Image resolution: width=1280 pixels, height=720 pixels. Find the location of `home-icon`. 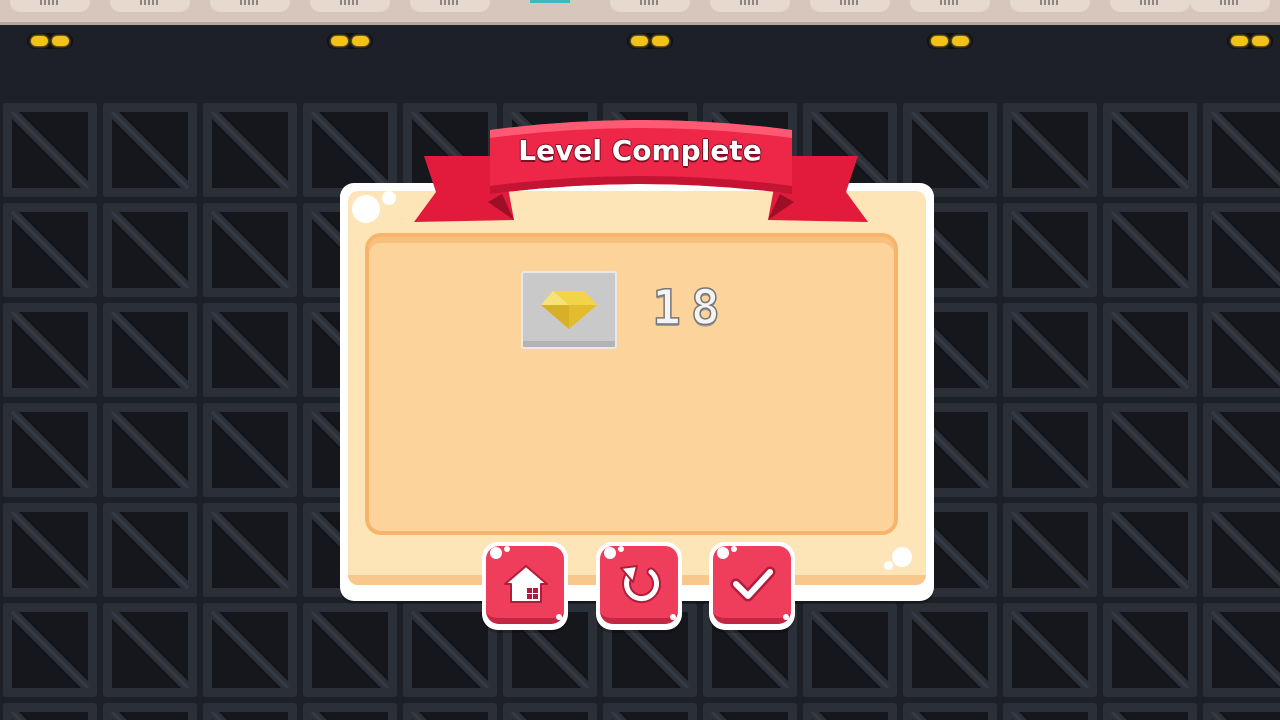

home-icon is located at coordinates (526, 584).